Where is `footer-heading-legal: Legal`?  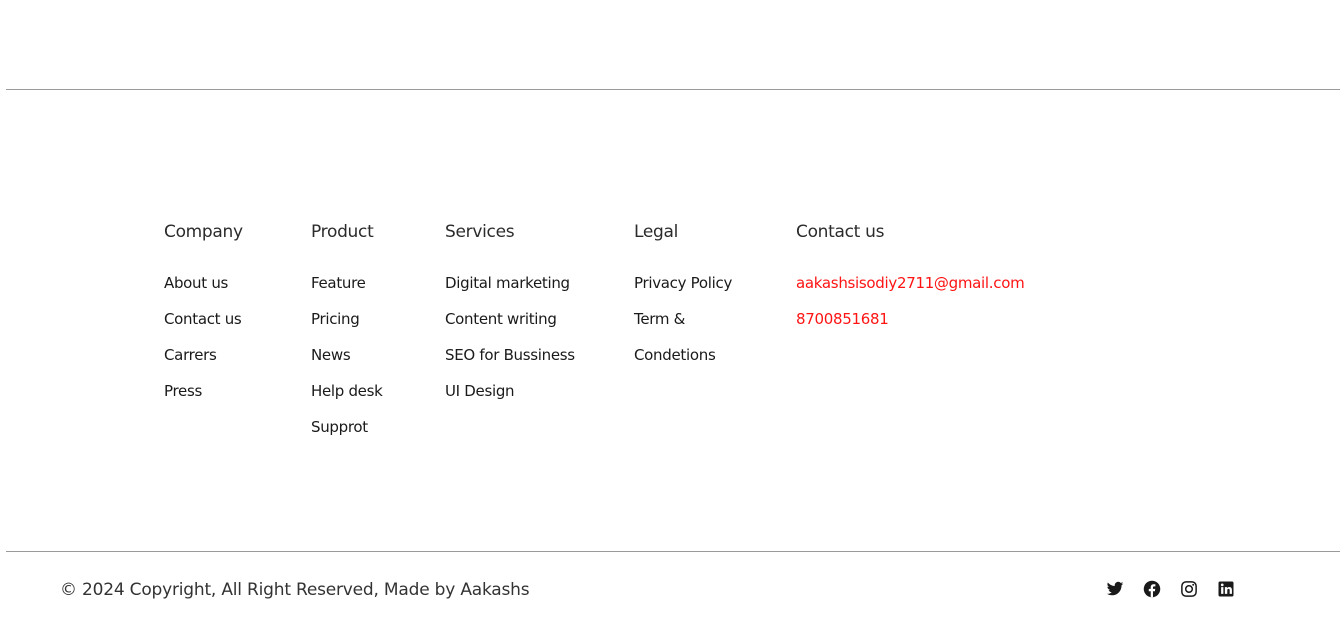 footer-heading-legal: Legal is located at coordinates (656, 232).